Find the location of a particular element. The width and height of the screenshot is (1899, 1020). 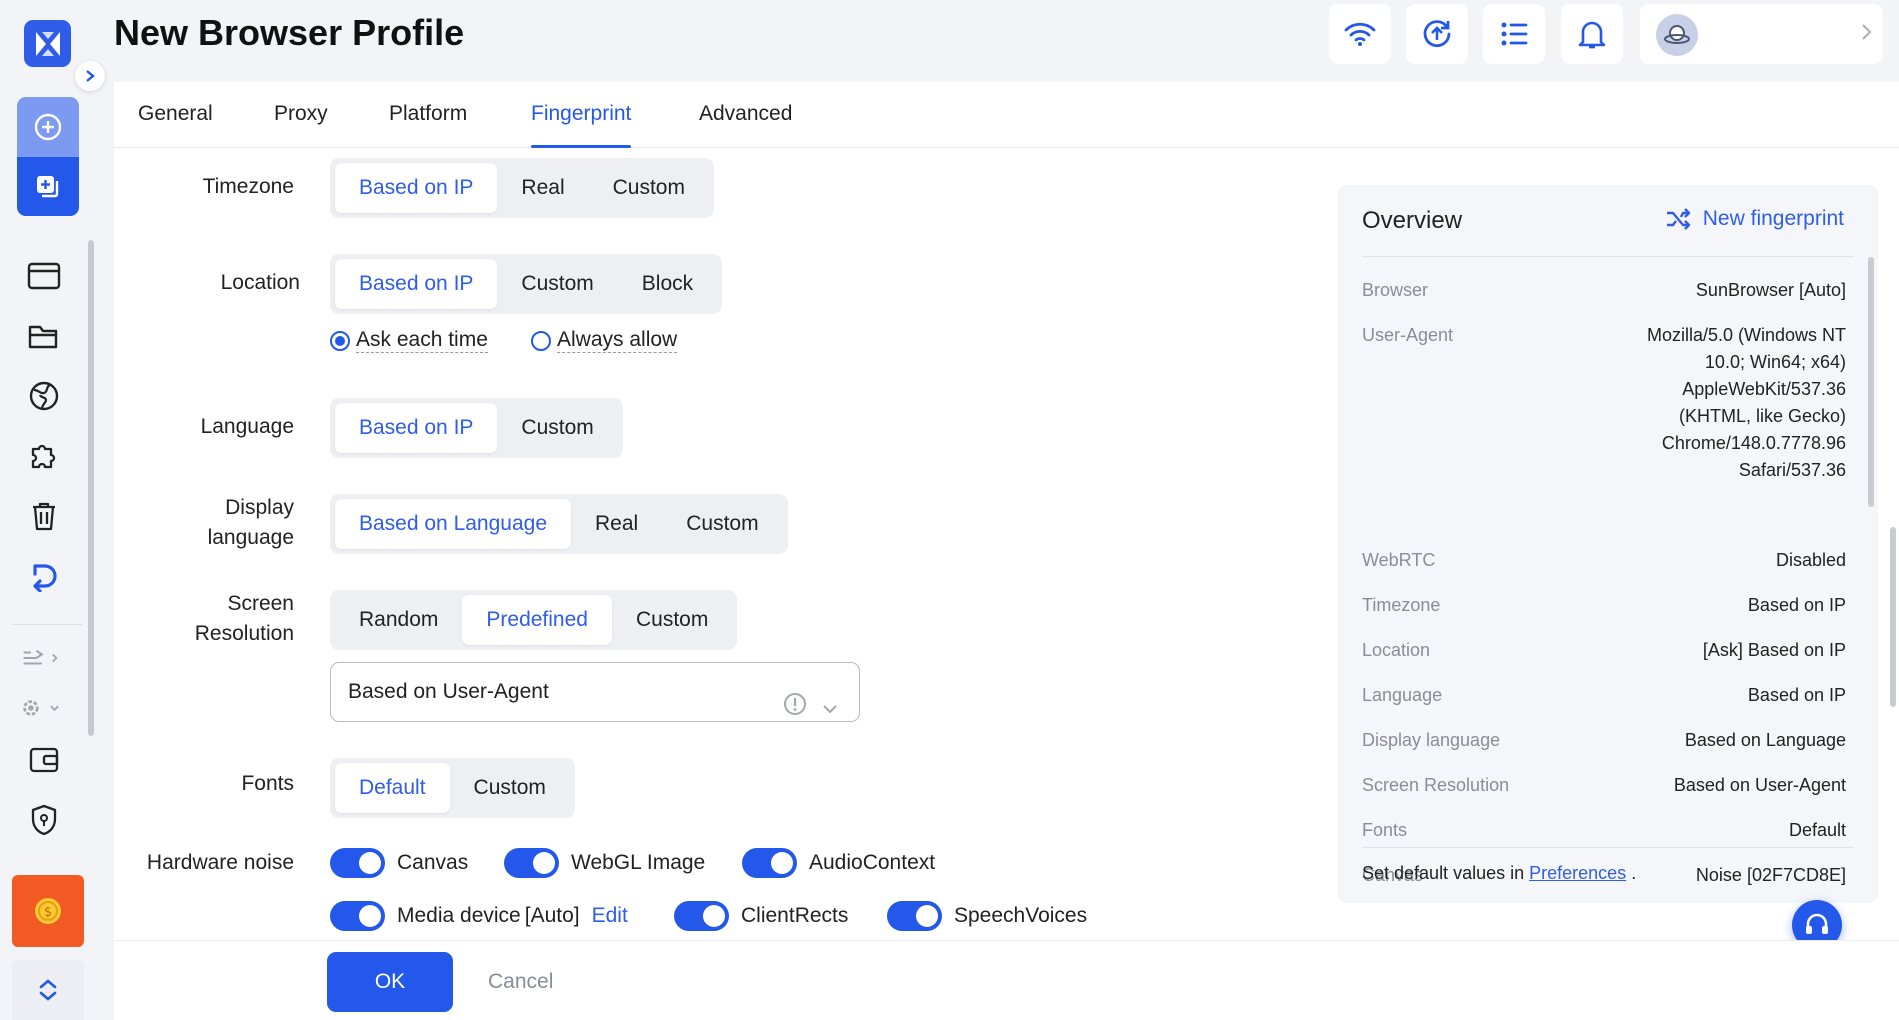

overview-row-value: Noise [02F7CD8E] is located at coordinates (1770, 875).